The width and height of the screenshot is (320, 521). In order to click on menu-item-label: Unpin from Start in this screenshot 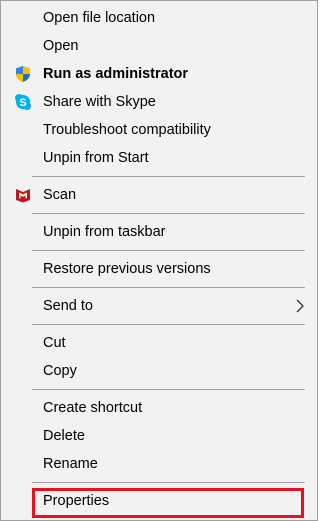, I will do `click(96, 158)`.